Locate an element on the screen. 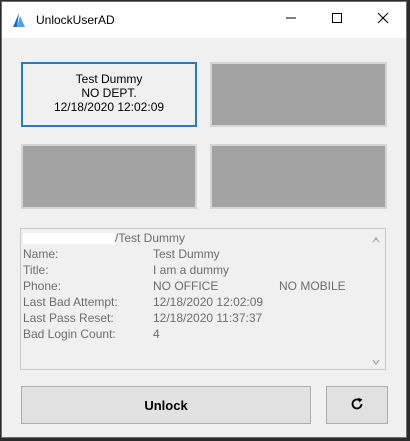 Image resolution: width=410 pixels, height=441 pixels. detail-label: Title: is located at coordinates (36, 270).